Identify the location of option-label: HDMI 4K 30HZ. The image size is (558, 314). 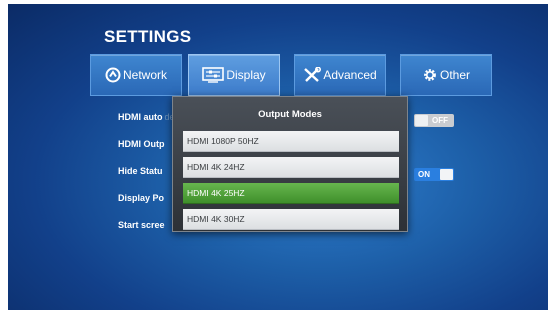
(216, 219).